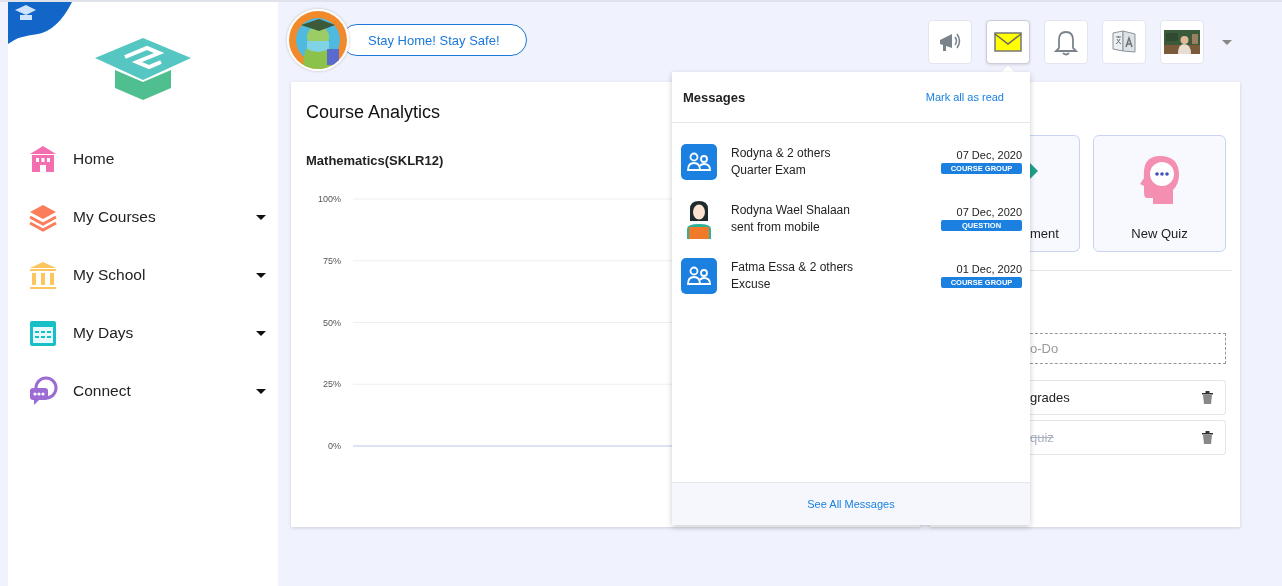 Image resolution: width=1282 pixels, height=586 pixels. I want to click on todo-text: grades, so click(1050, 397).